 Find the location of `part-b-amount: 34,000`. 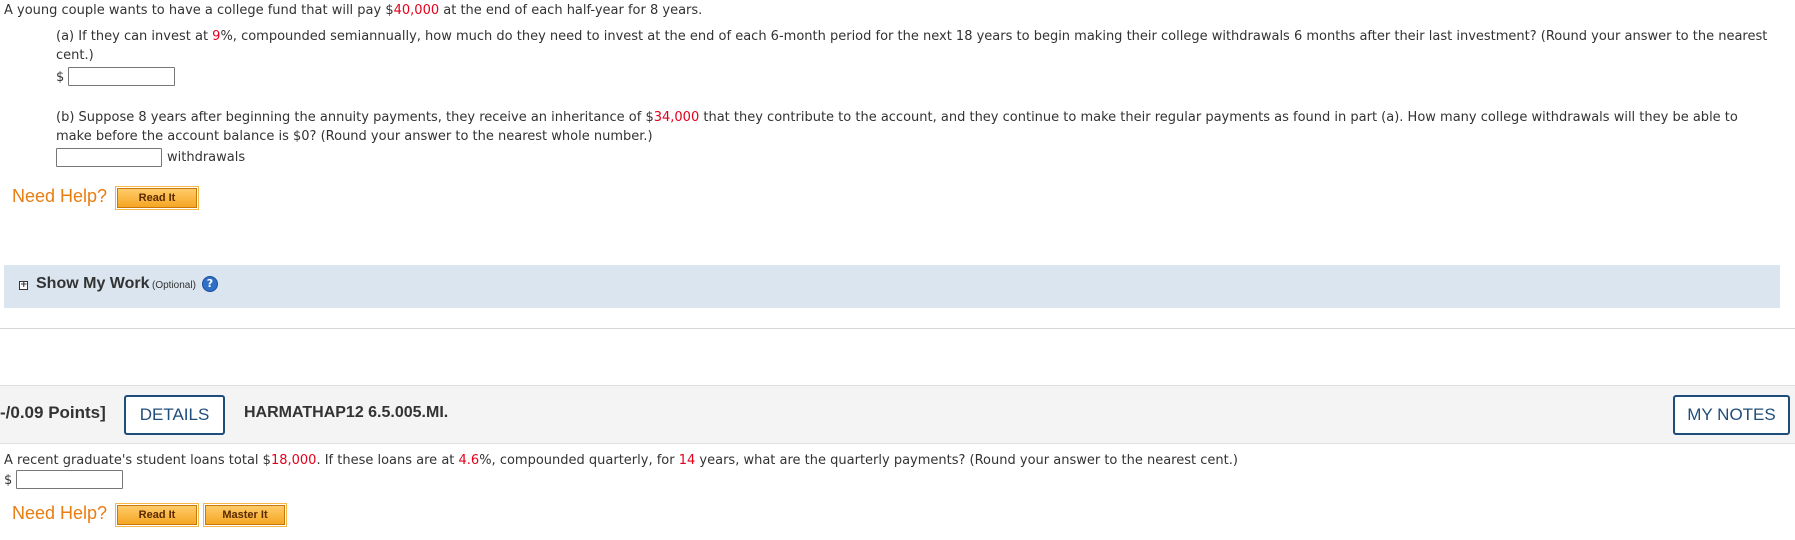

part-b-amount: 34,000 is located at coordinates (676, 117).